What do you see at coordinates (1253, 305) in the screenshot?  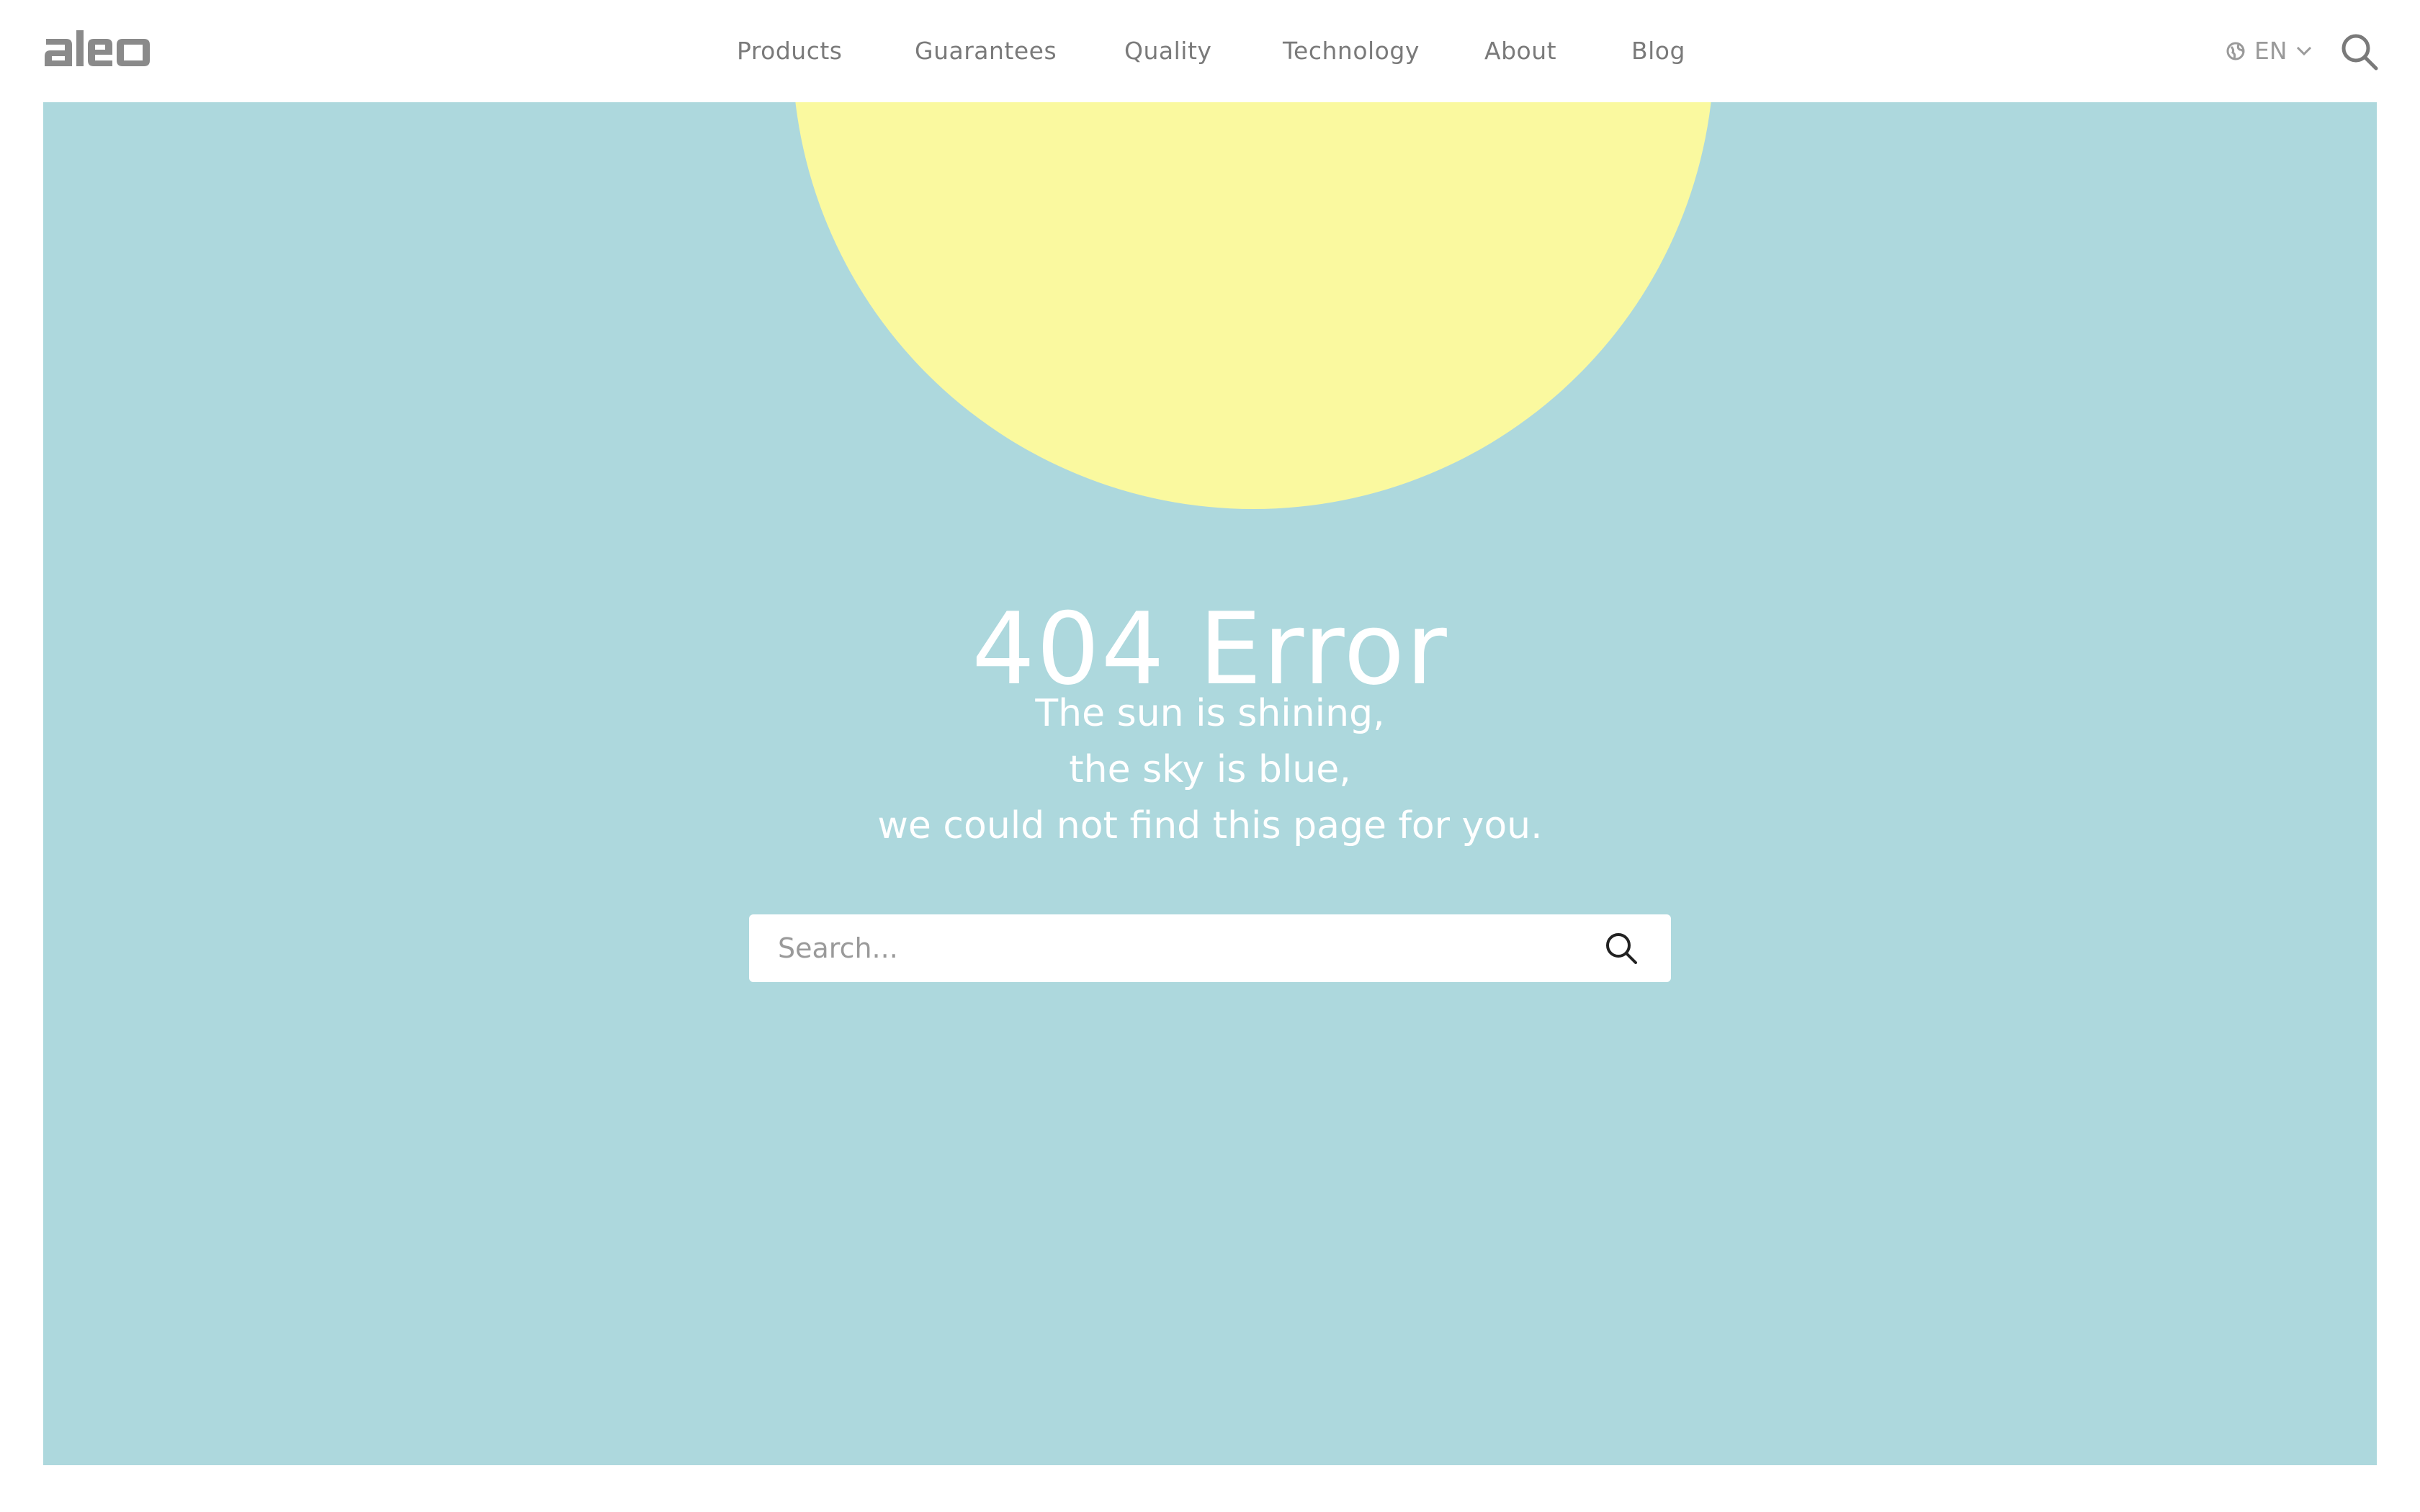 I see `sun-illustration` at bounding box center [1253, 305].